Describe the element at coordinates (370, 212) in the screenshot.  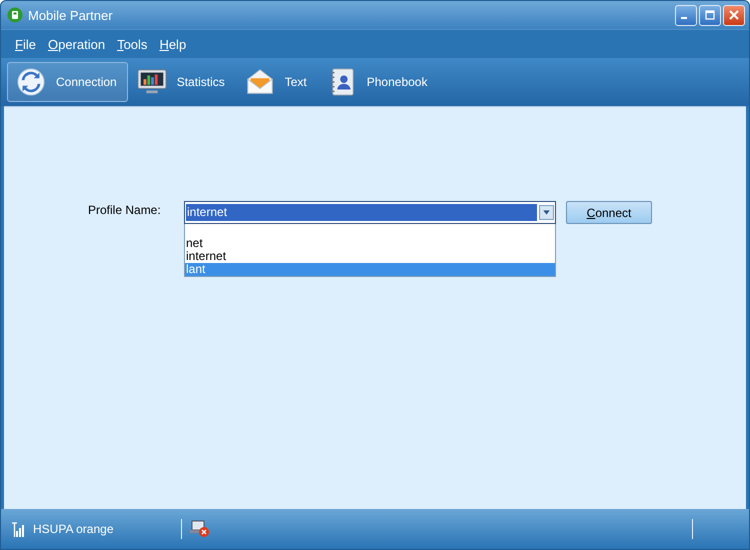
I see `profile-dropdown: internet` at that location.